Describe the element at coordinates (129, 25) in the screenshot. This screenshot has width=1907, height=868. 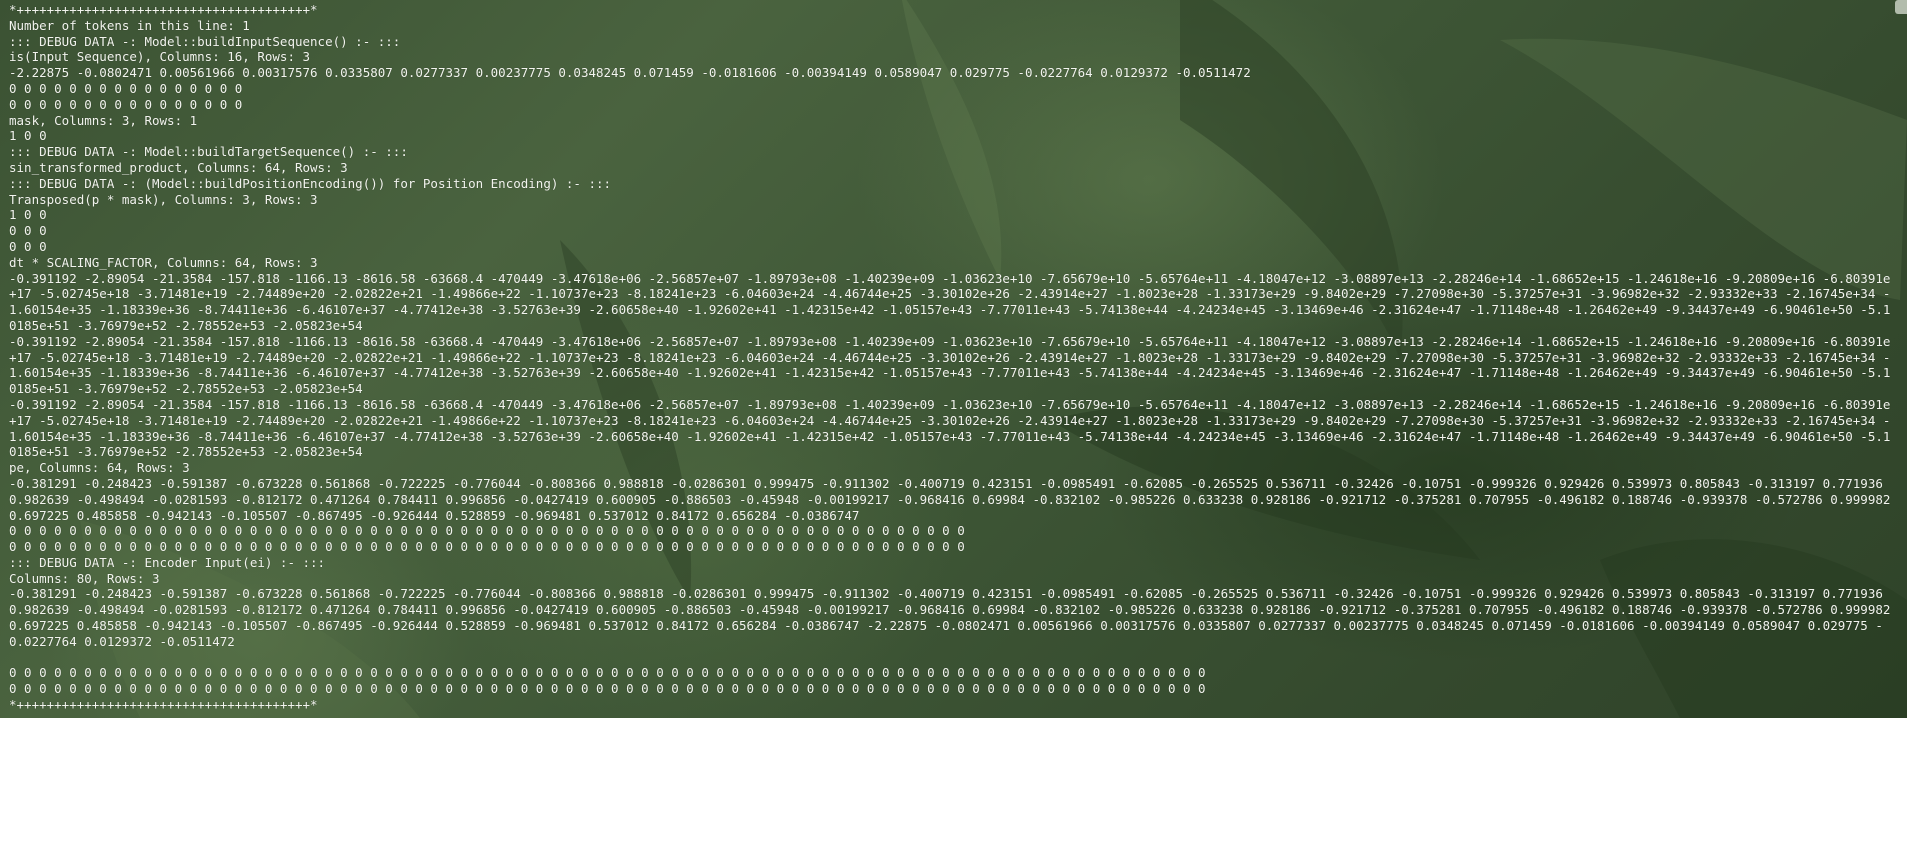
I see `console-line: Number of tokens in this line: 1` at that location.